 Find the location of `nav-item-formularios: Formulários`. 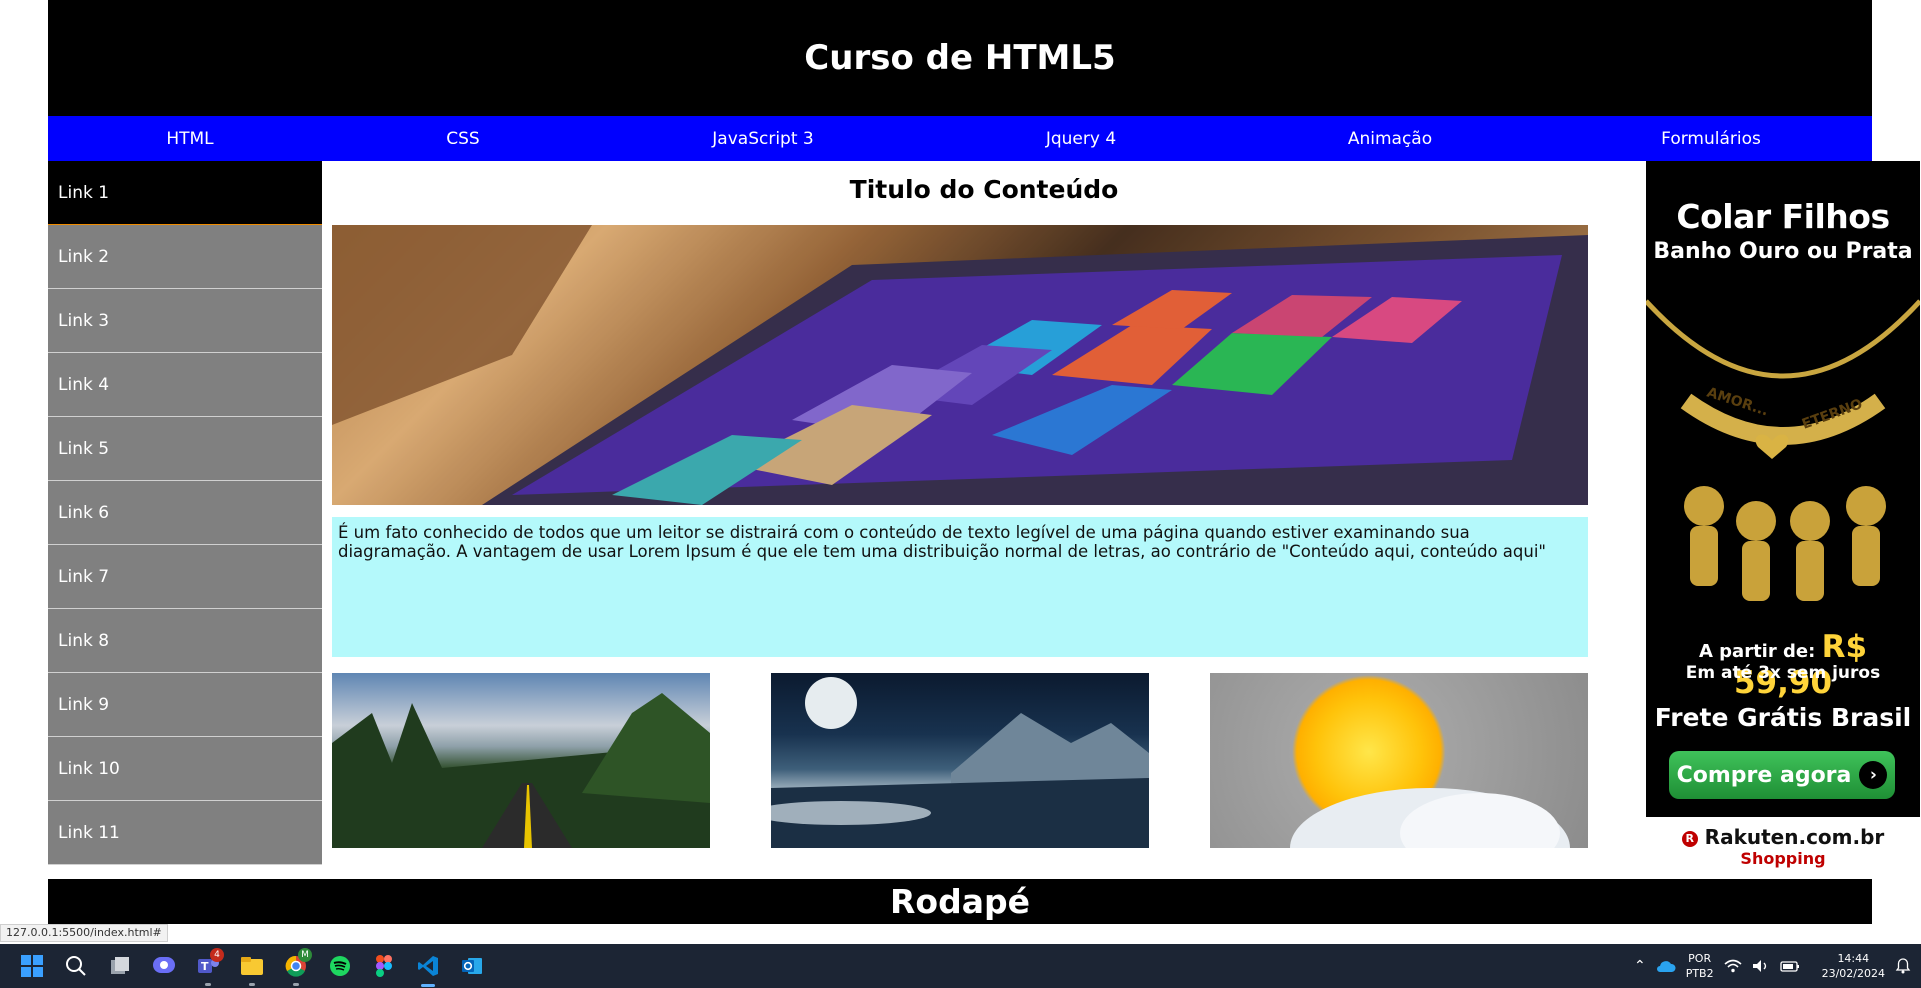

nav-item-formularios: Formulários is located at coordinates (1711, 138).